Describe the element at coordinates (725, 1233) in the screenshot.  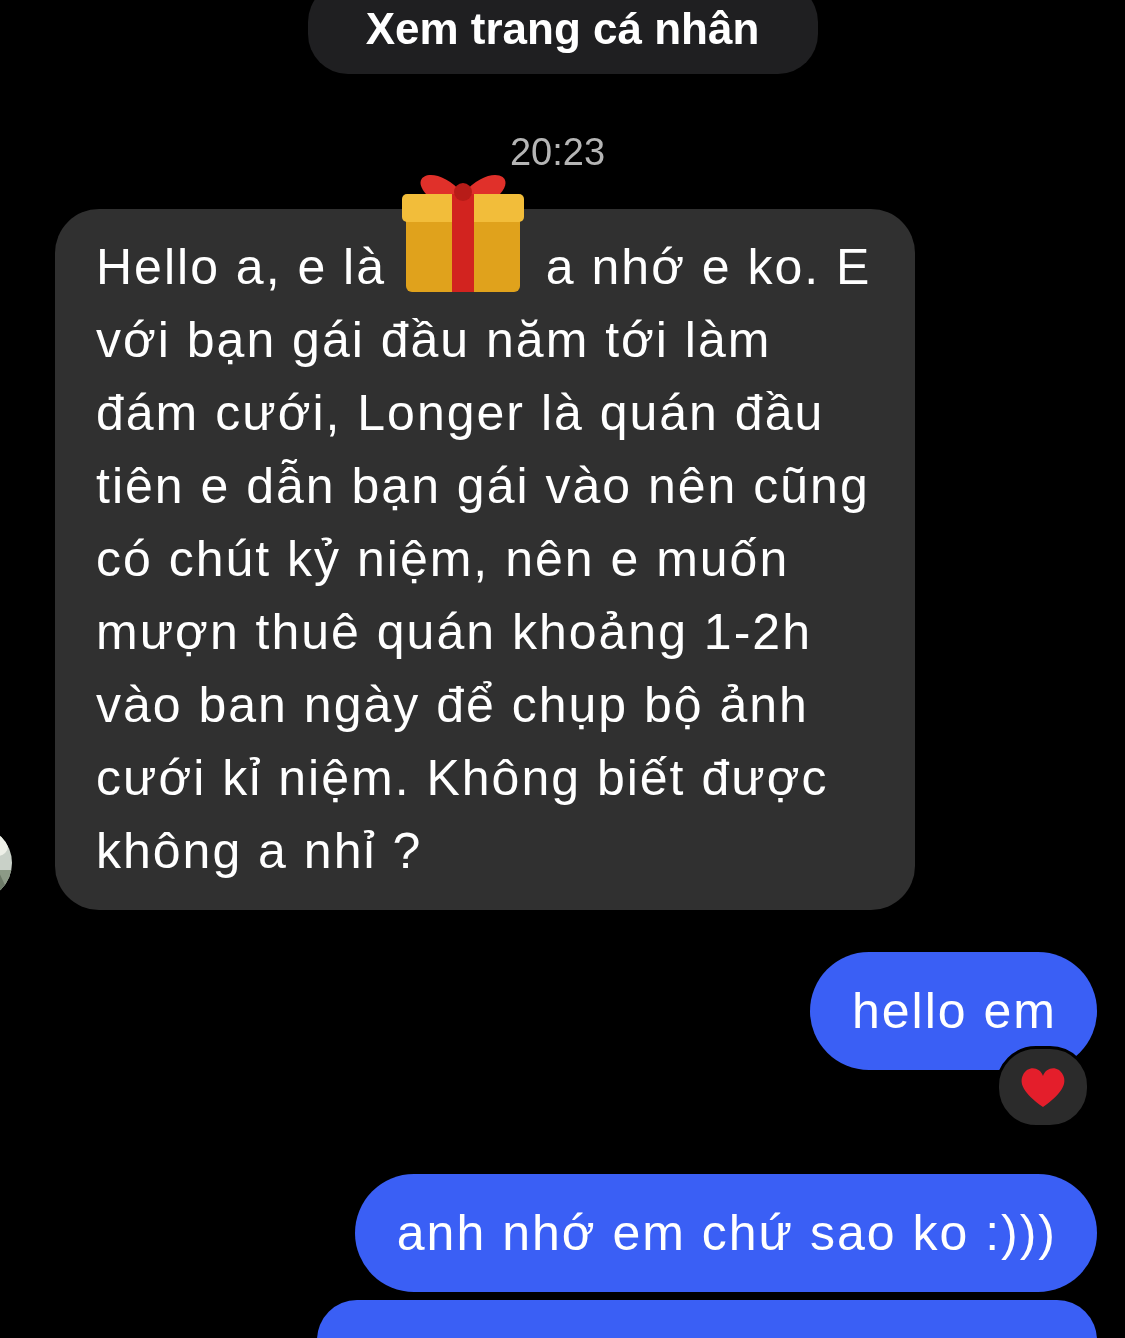
I see `message-bubble: anh nhớ em chứ sao ko :)))` at that location.